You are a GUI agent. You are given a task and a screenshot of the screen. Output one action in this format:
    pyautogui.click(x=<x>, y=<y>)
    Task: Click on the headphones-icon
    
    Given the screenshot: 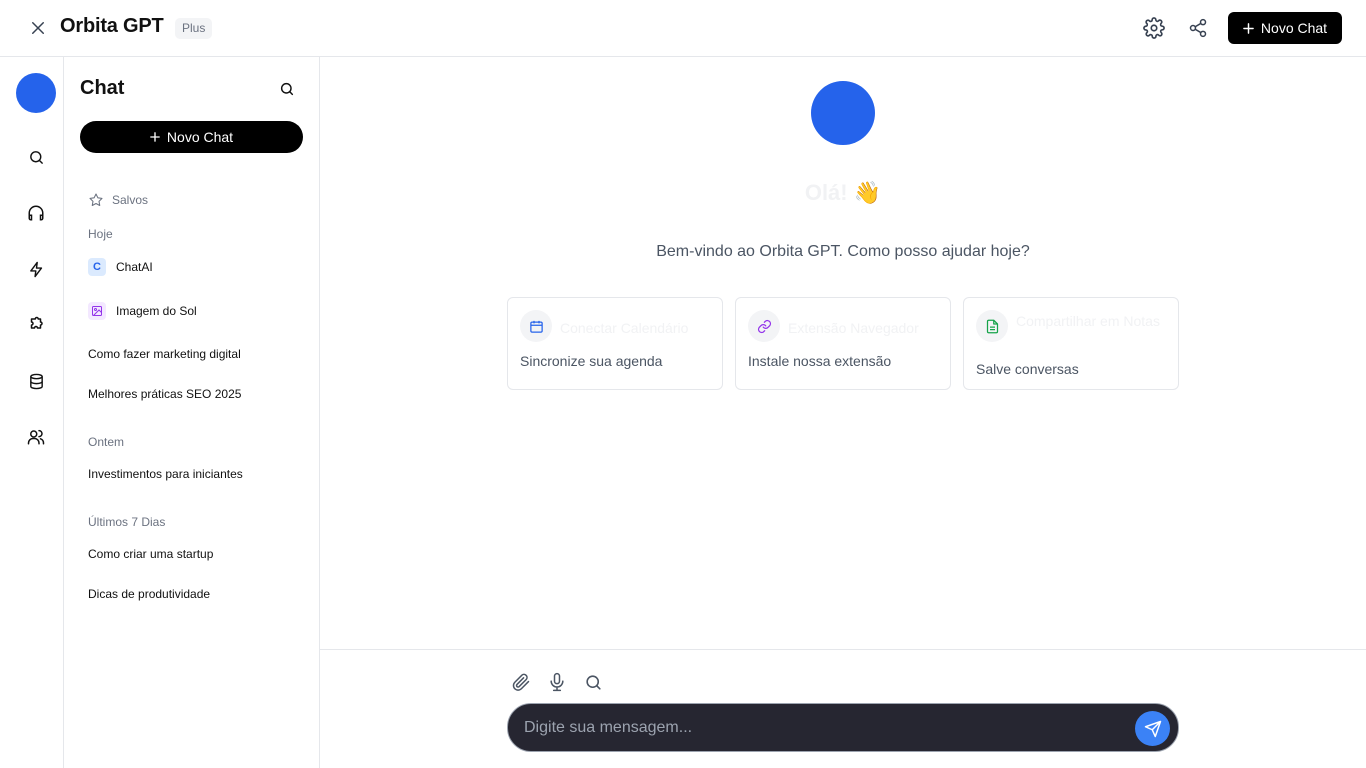 What is the action you would take?
    pyautogui.click(x=36, y=213)
    